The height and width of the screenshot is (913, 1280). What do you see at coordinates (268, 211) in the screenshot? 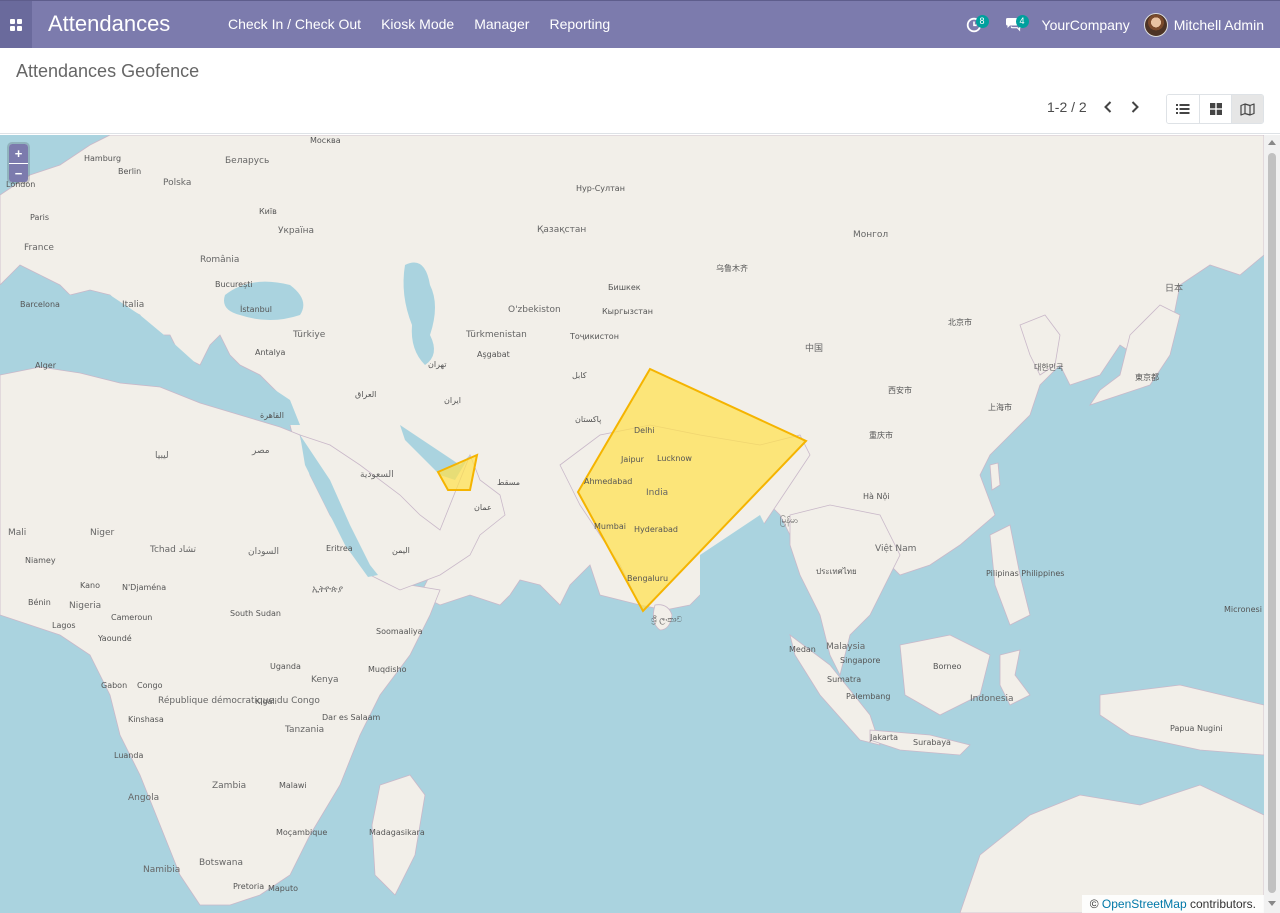
I see `label-kyiv: Київ` at bounding box center [268, 211].